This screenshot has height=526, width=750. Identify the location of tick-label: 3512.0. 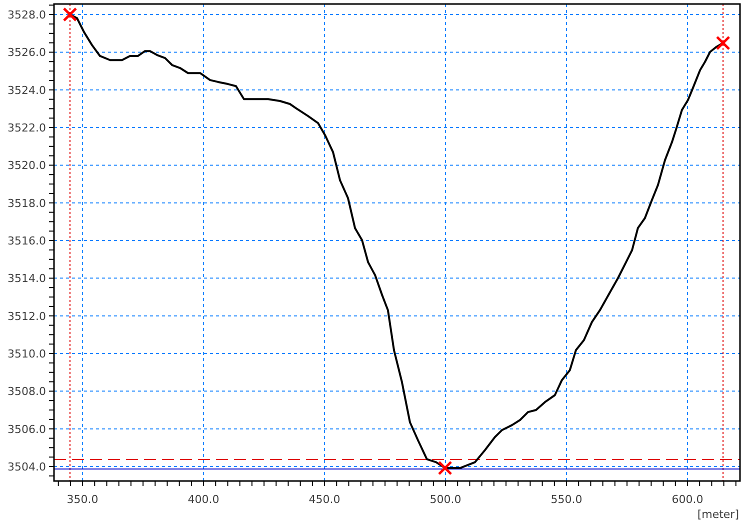
(27, 316).